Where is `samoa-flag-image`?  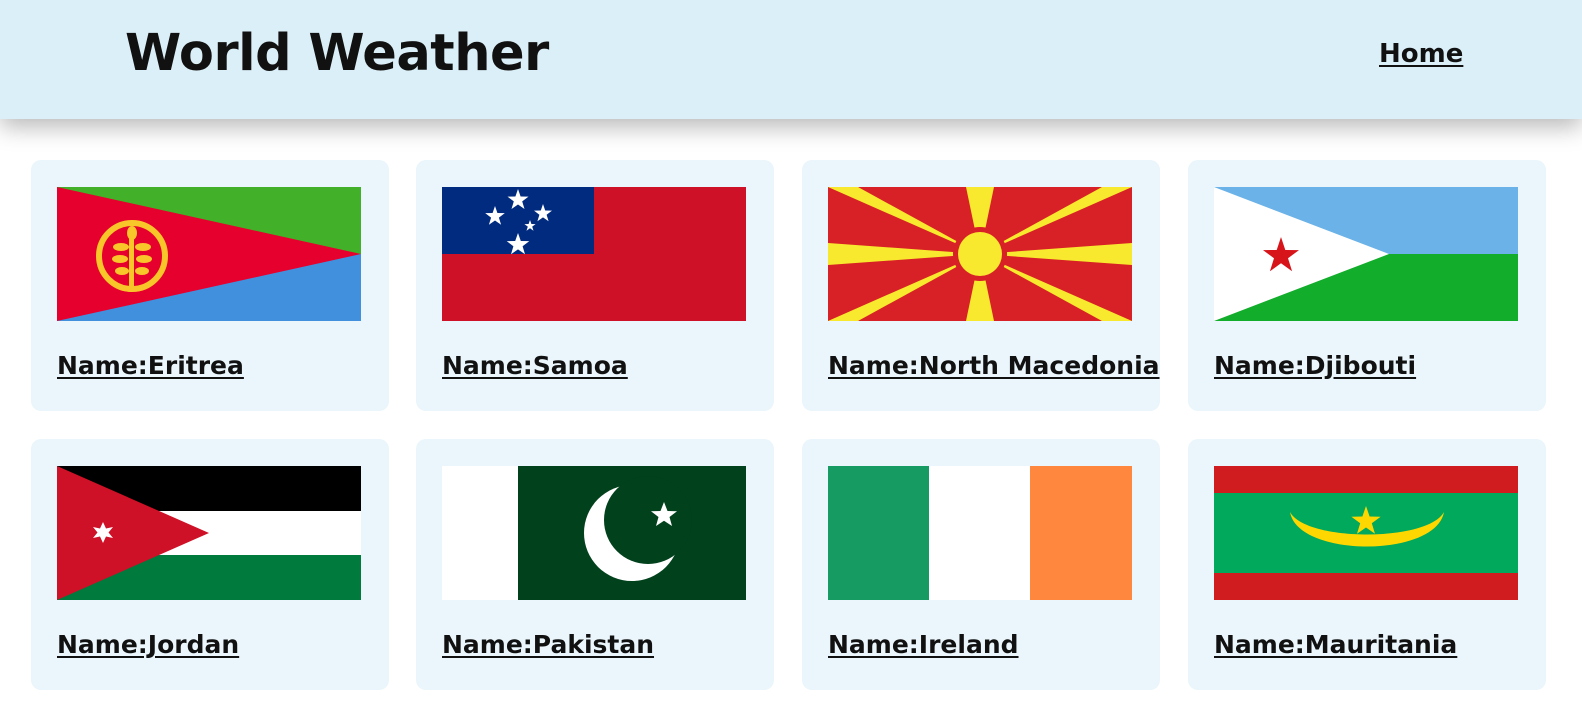 samoa-flag-image is located at coordinates (594, 254).